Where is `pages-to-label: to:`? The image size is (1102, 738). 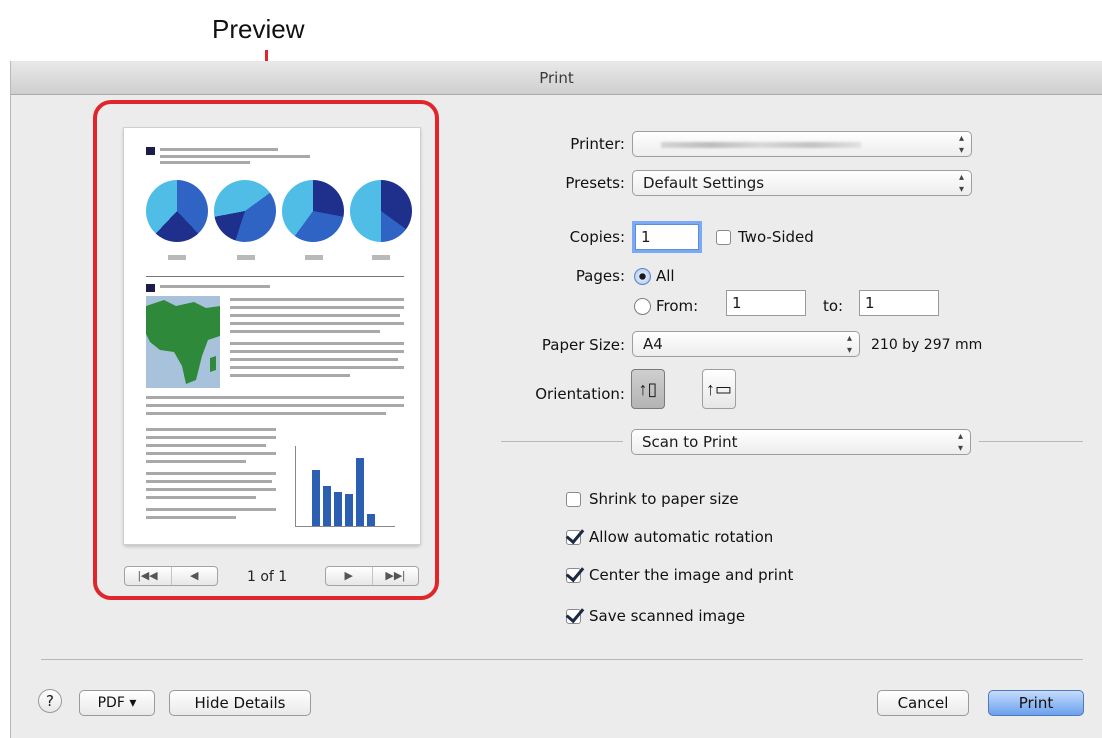 pages-to-label: to: is located at coordinates (833, 306).